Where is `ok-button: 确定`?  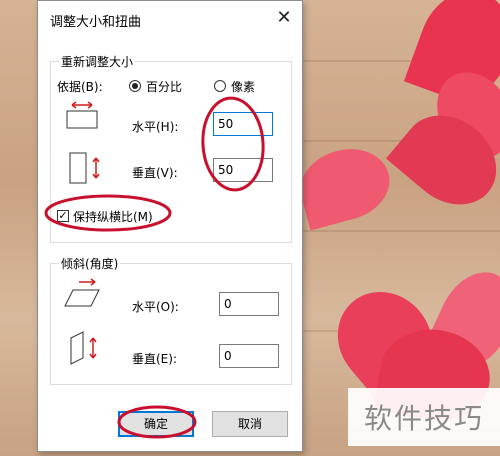 ok-button: 确定 is located at coordinates (156, 424).